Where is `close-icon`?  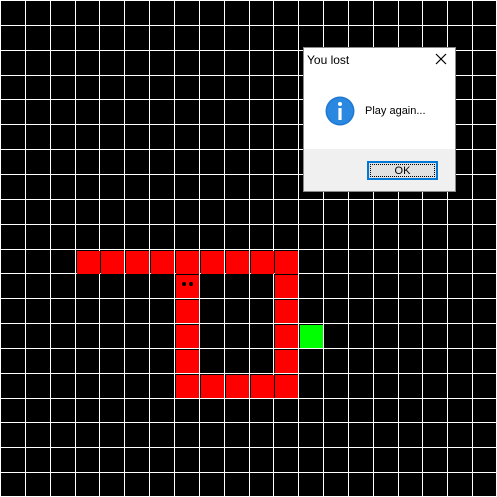 close-icon is located at coordinates (441, 59).